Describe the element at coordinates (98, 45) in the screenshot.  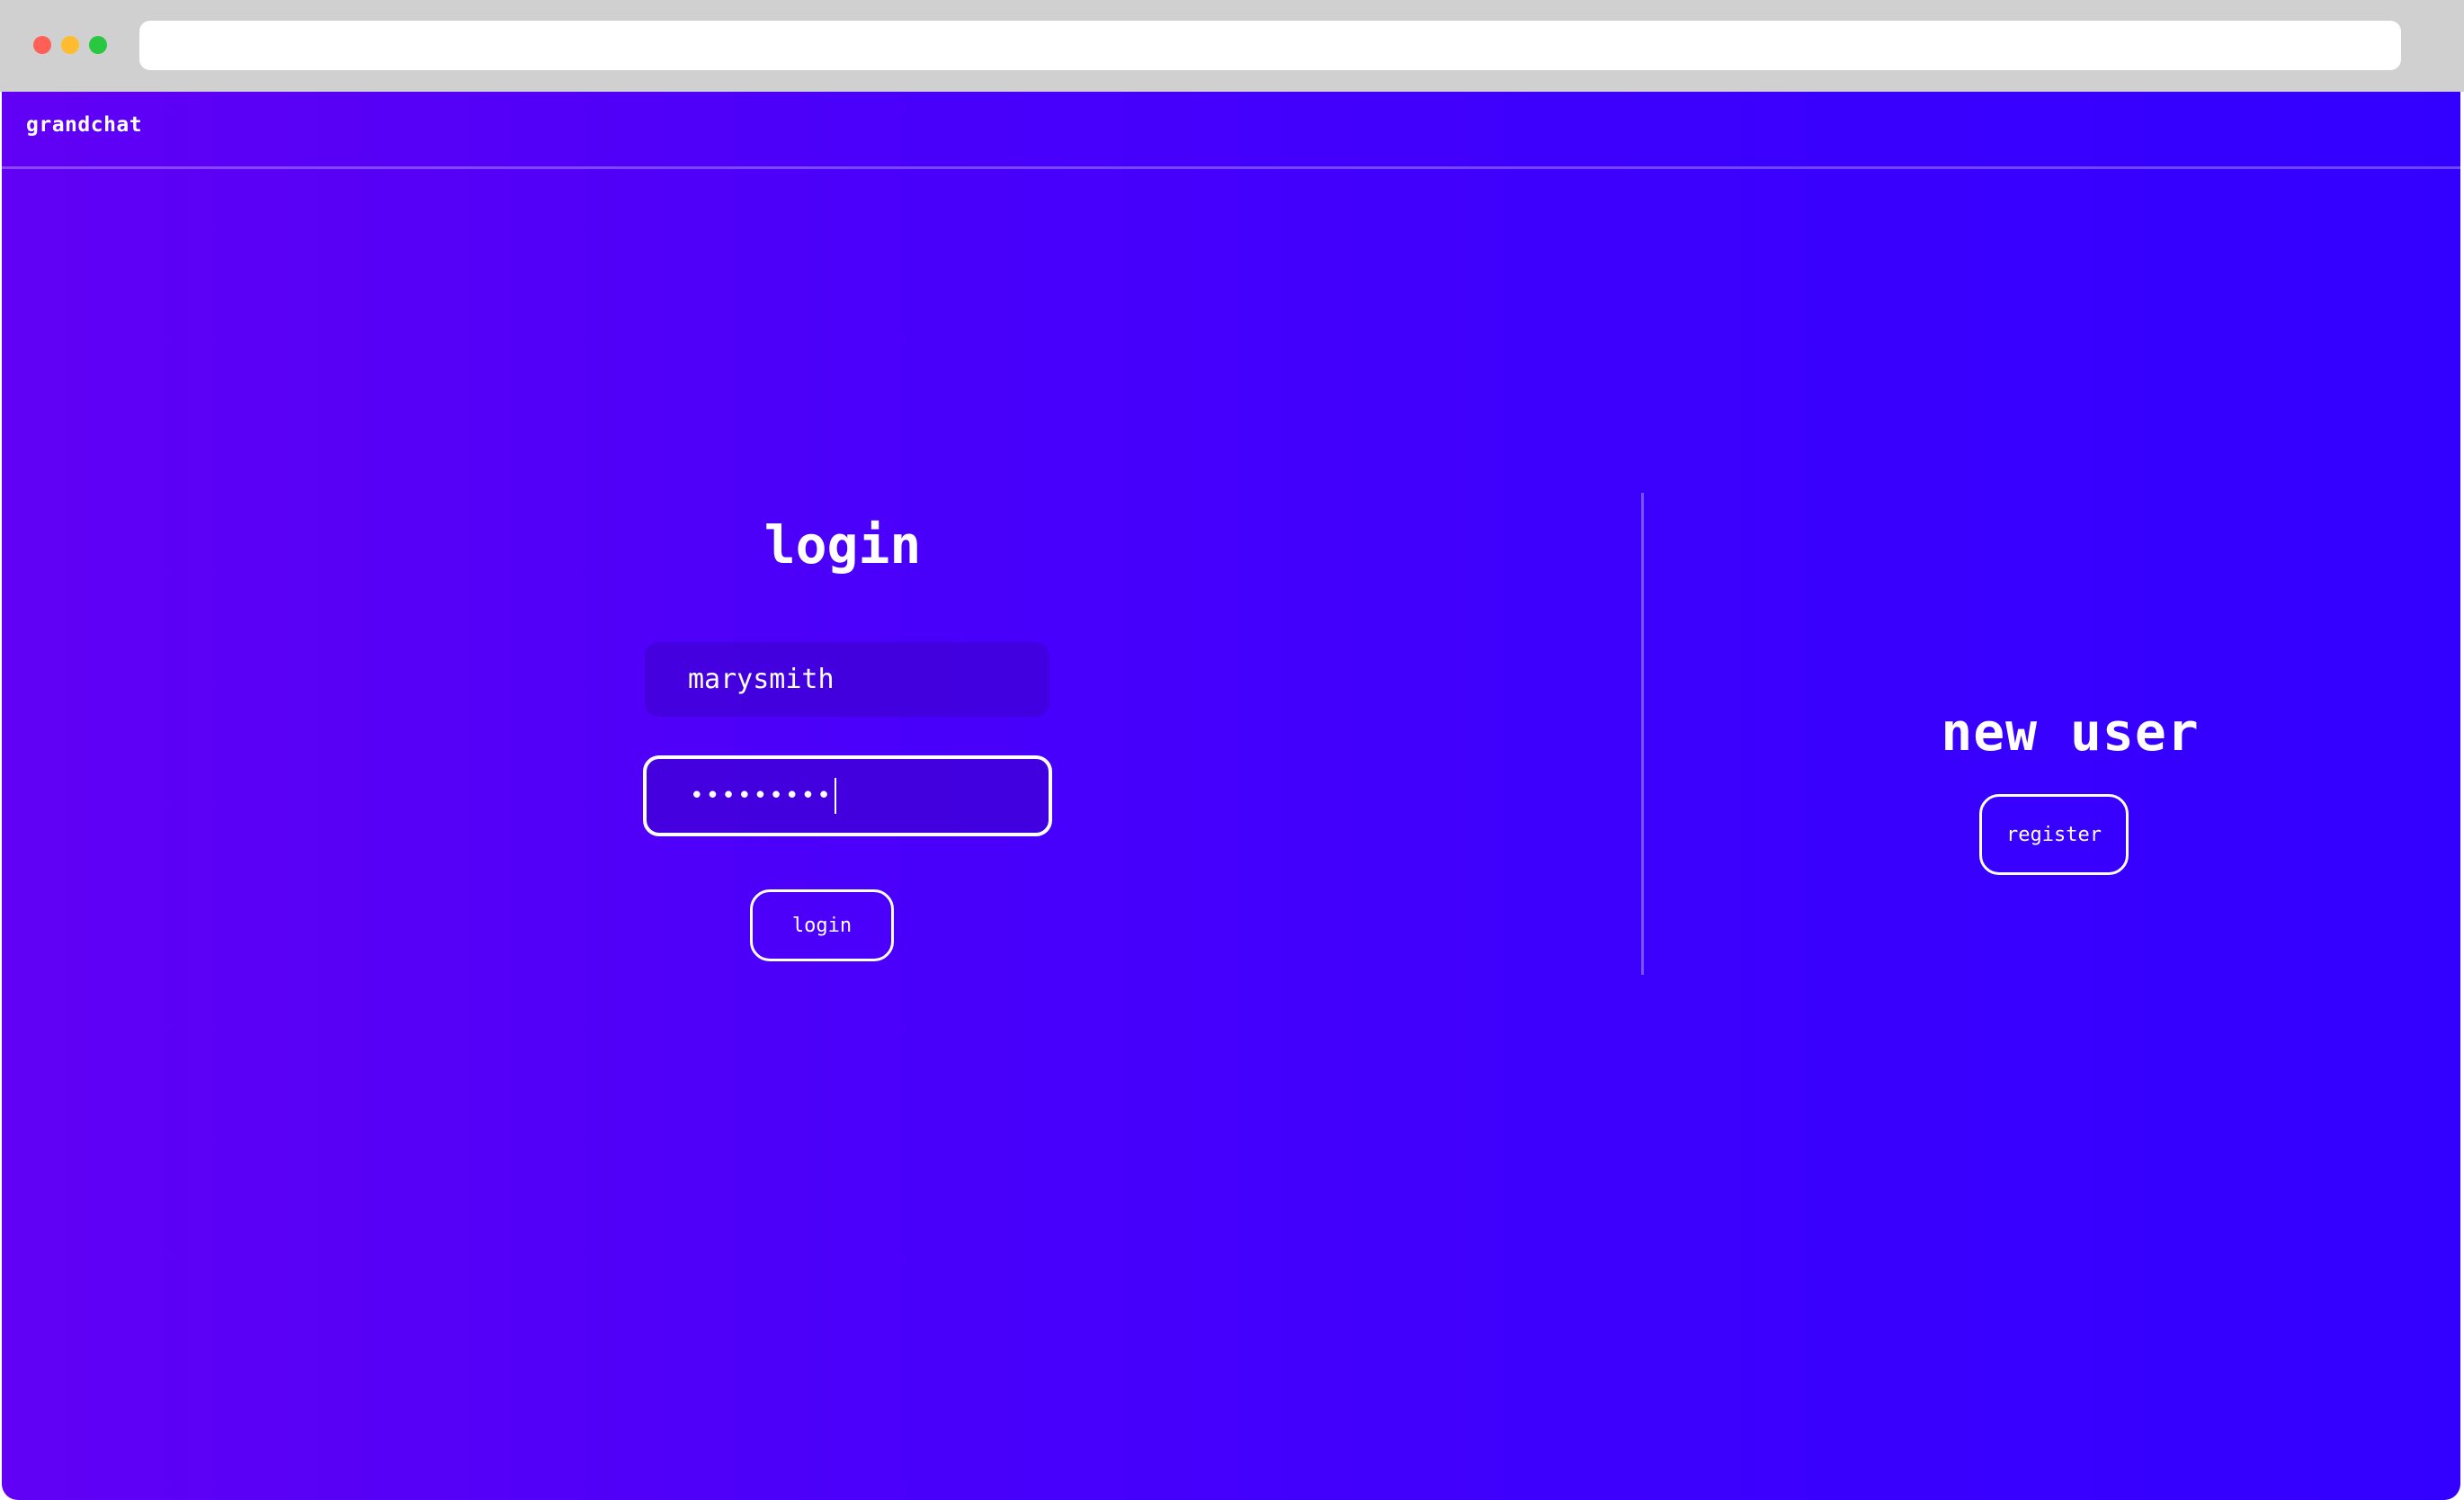
I see `maximize-window-icon` at that location.